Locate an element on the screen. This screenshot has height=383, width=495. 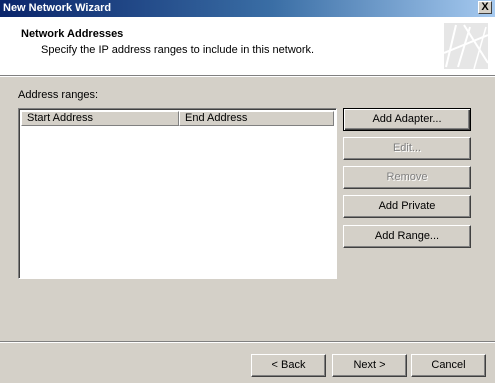
window-title: New Network Wizard is located at coordinates (57, 8).